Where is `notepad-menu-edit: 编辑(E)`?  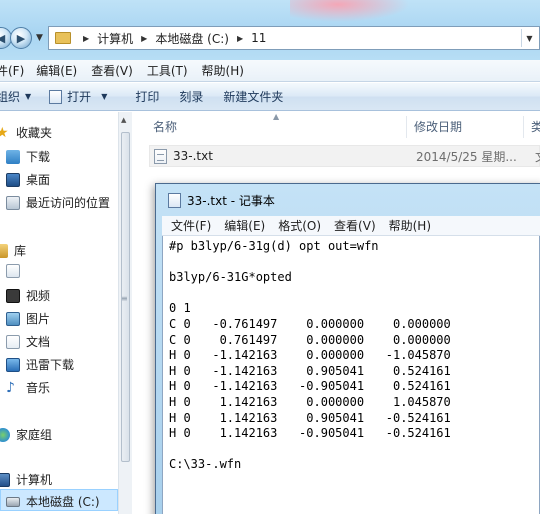
notepad-menu-edit: 编辑(E) is located at coordinates (244, 225).